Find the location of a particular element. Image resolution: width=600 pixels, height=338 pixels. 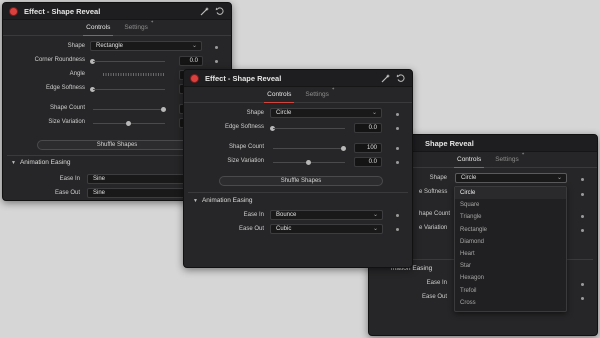

shape-dropdown: Rectangle ⌄ is located at coordinates (146, 46).